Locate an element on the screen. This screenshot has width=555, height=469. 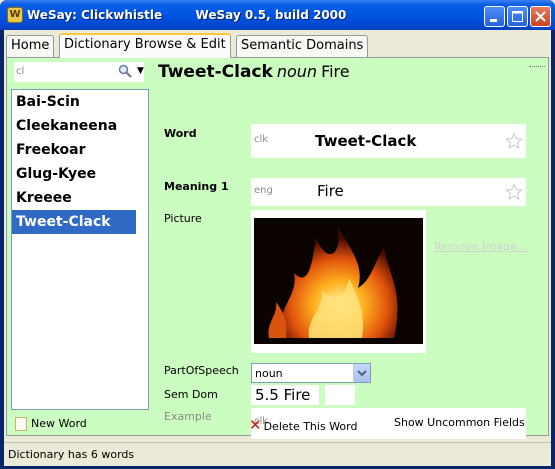
example-field-label: Example is located at coordinates (188, 416).